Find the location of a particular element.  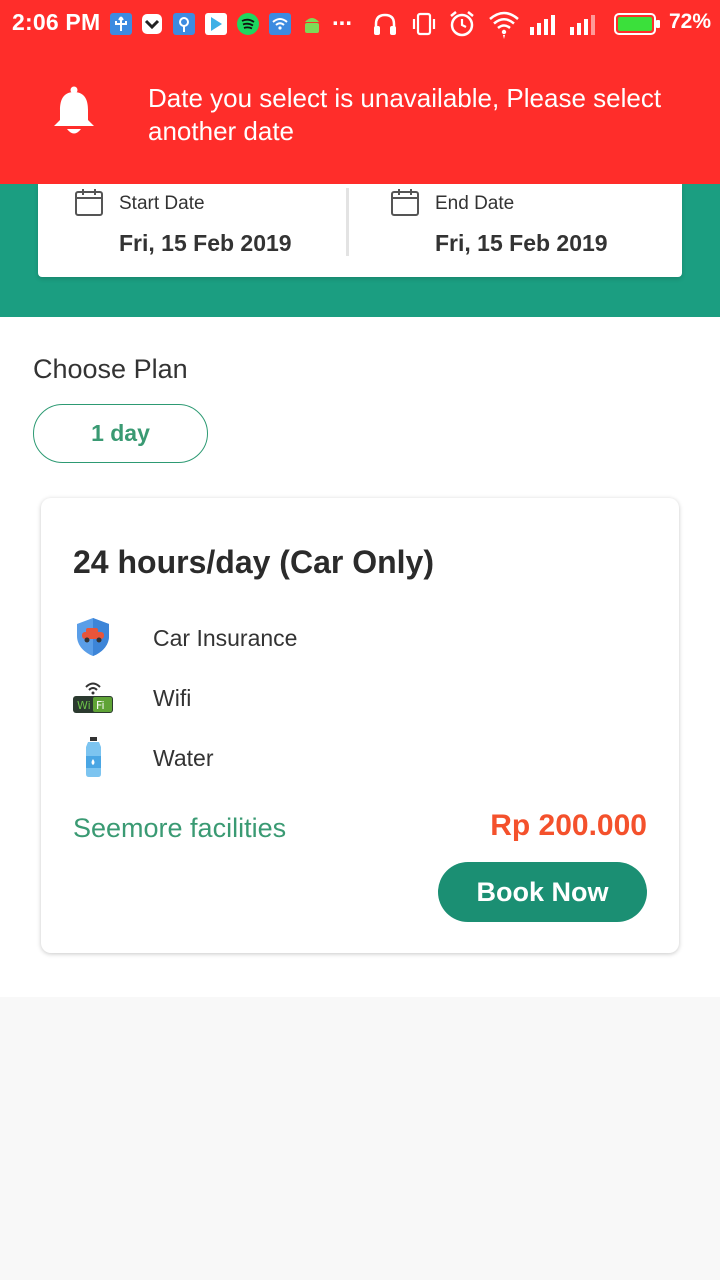

wifi-app-icon is located at coordinates (280, 24).